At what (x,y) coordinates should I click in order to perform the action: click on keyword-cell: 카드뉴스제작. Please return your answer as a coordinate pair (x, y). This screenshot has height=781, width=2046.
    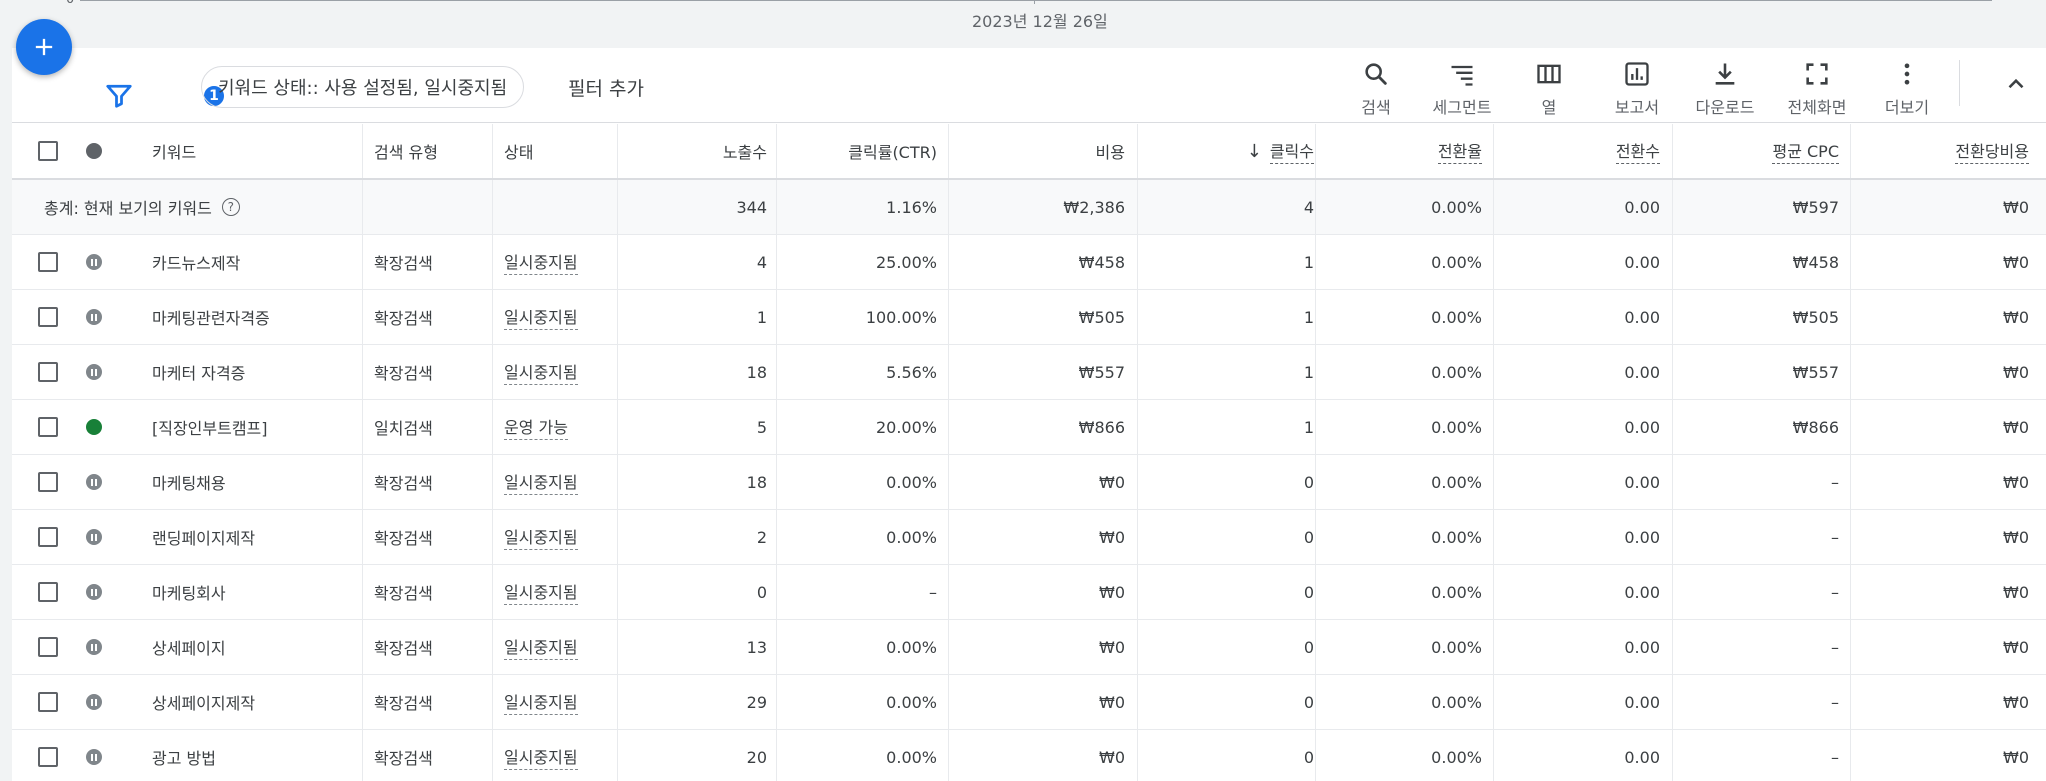
    Looking at the image, I should click on (196, 262).